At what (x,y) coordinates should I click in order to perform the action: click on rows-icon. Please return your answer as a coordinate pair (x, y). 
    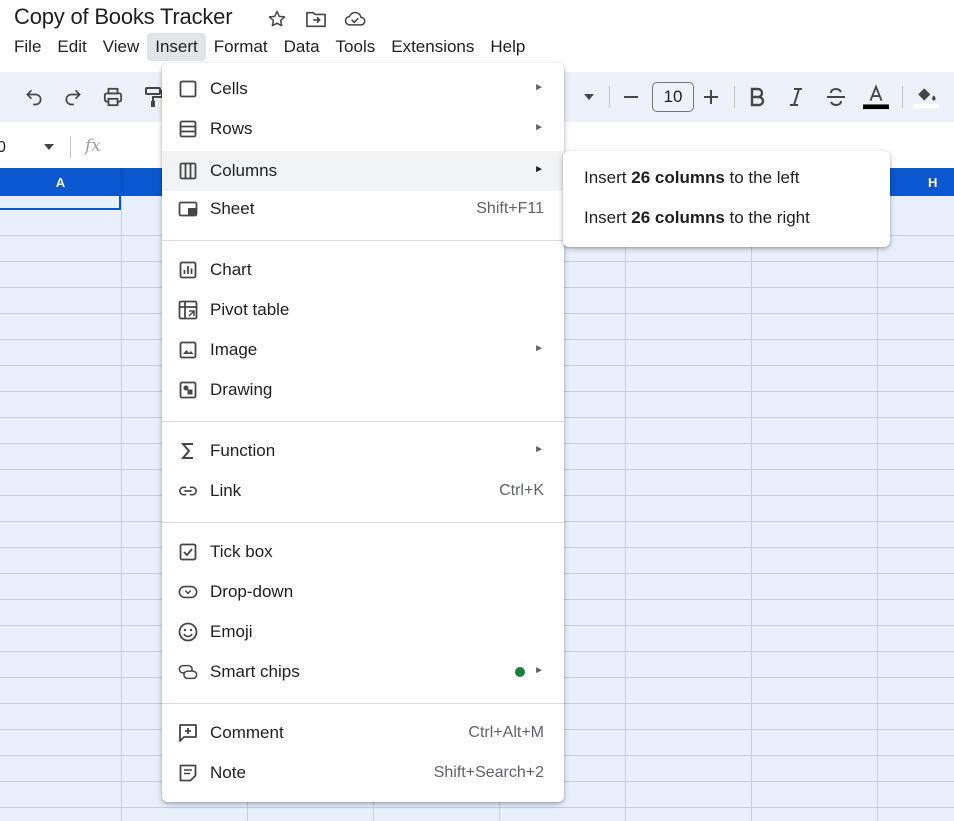
    Looking at the image, I should click on (188, 129).